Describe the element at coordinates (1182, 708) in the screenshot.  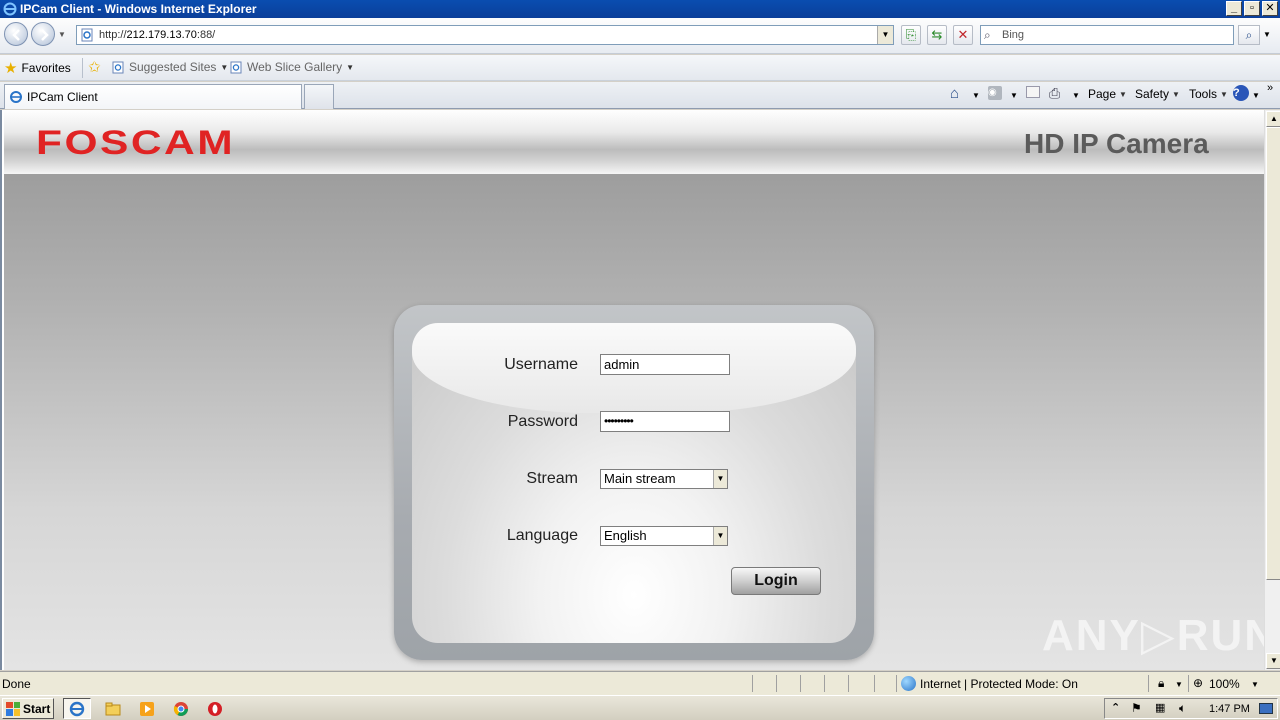
I see `volume-icon: 🔈︎` at that location.